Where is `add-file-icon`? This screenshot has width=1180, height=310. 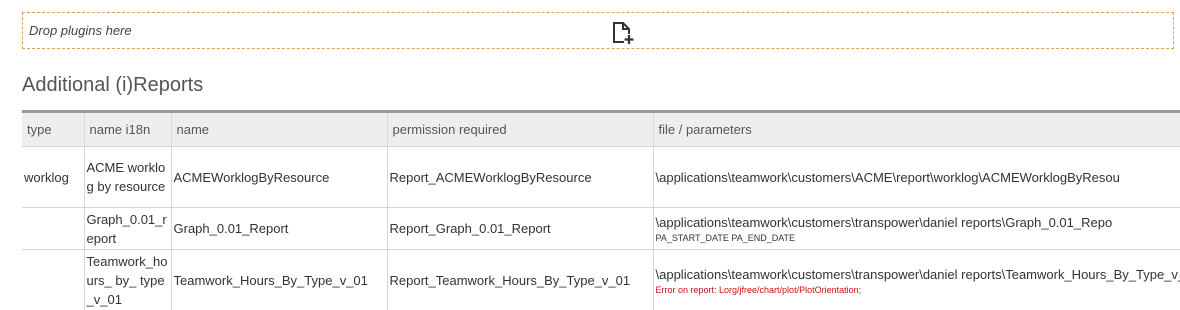 add-file-icon is located at coordinates (622, 33).